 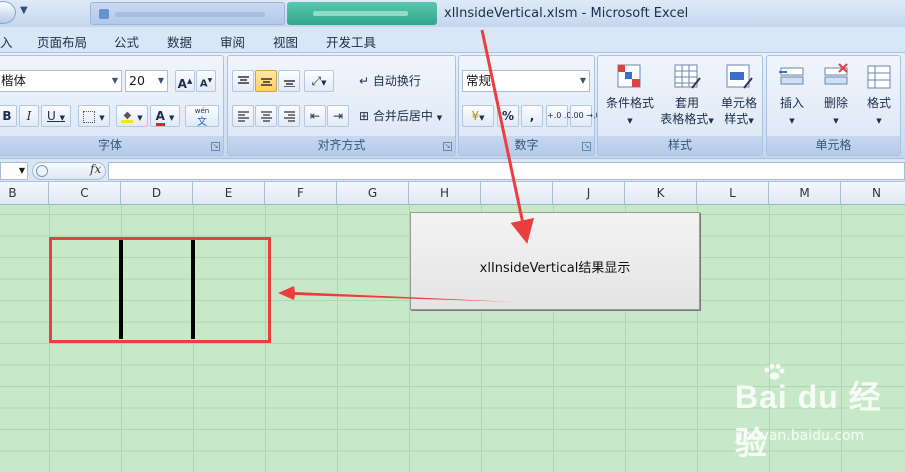 What do you see at coordinates (206, 81) in the screenshot?
I see `shrink-font-button: A▼` at bounding box center [206, 81].